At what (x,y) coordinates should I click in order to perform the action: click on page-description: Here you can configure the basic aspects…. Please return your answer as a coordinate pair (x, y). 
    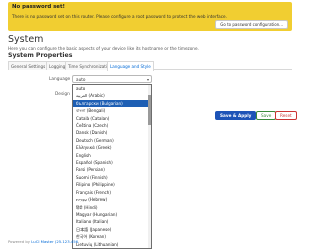
    Looking at the image, I should click on (103, 48).